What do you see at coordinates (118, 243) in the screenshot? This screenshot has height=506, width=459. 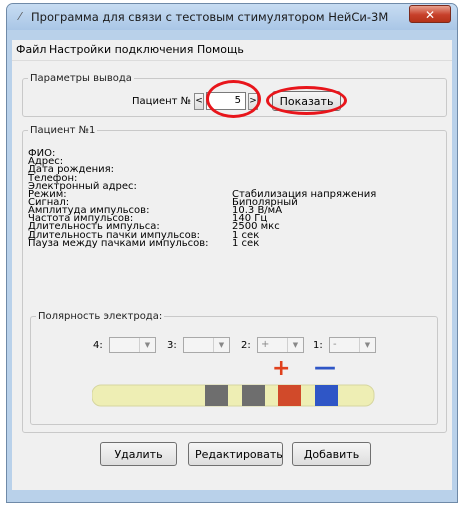 I see `patient-field-label: Пауза между пачками импульсов:` at bounding box center [118, 243].